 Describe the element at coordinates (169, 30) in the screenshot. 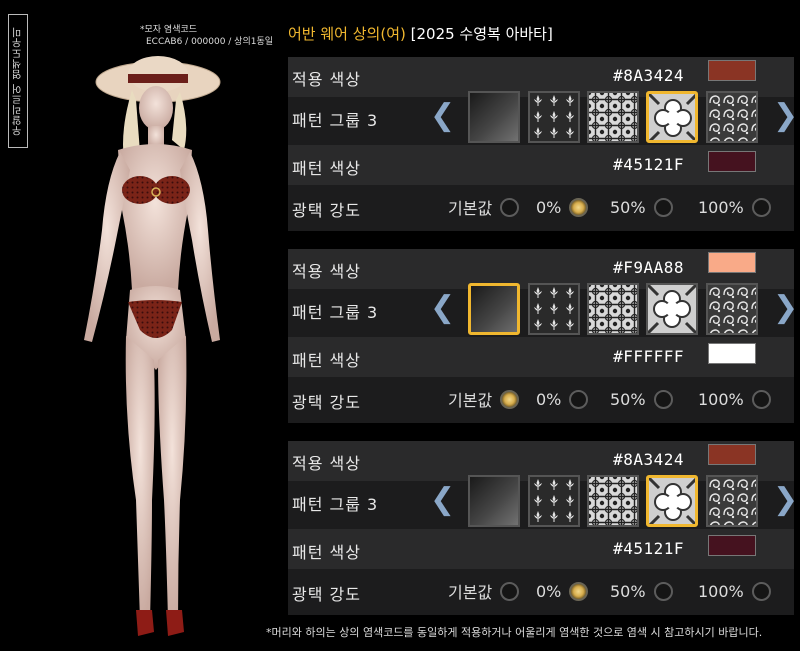

I see `hat-note-title: *모자 염색코드` at that location.